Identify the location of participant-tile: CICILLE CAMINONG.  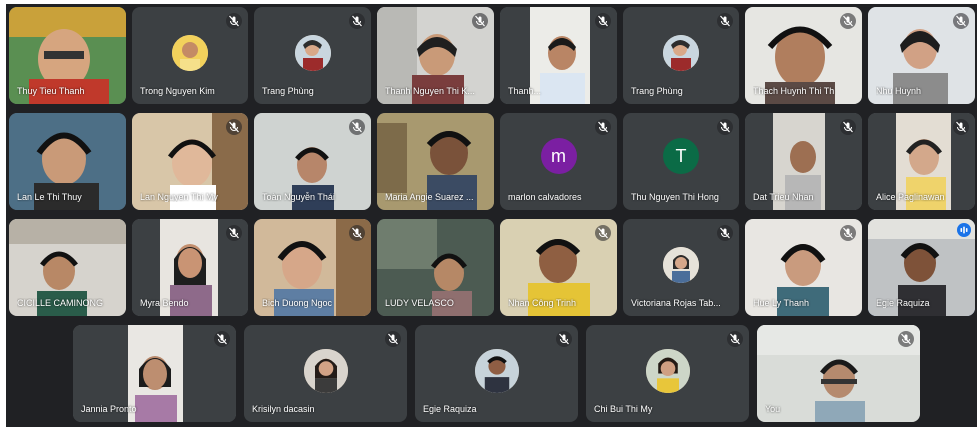
(67, 267).